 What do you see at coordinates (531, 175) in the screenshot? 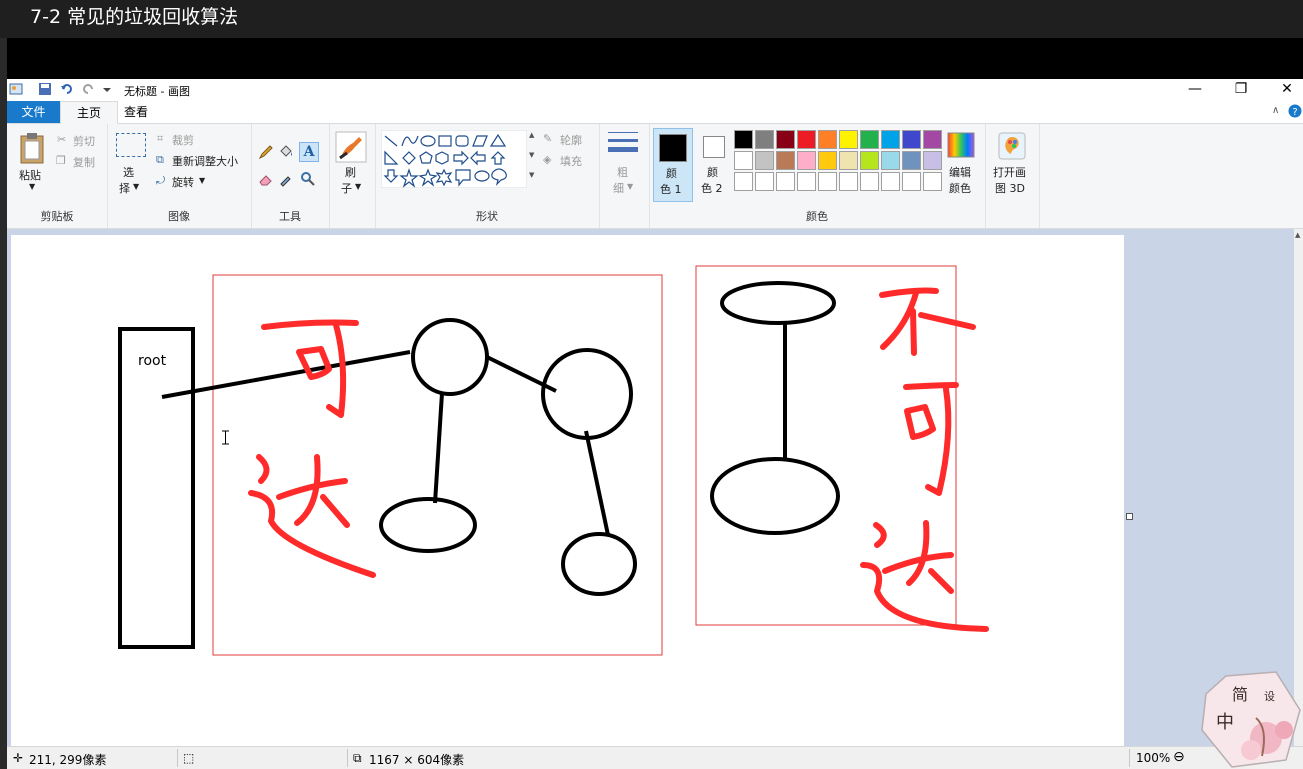
I see `shapes-more-icon: ▼` at bounding box center [531, 175].